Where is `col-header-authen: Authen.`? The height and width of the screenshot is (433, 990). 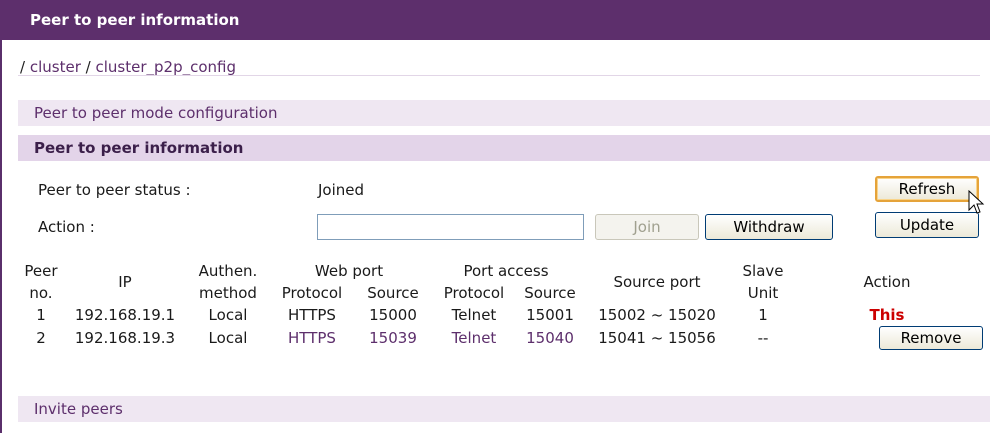
col-header-authen: Authen. is located at coordinates (228, 271).